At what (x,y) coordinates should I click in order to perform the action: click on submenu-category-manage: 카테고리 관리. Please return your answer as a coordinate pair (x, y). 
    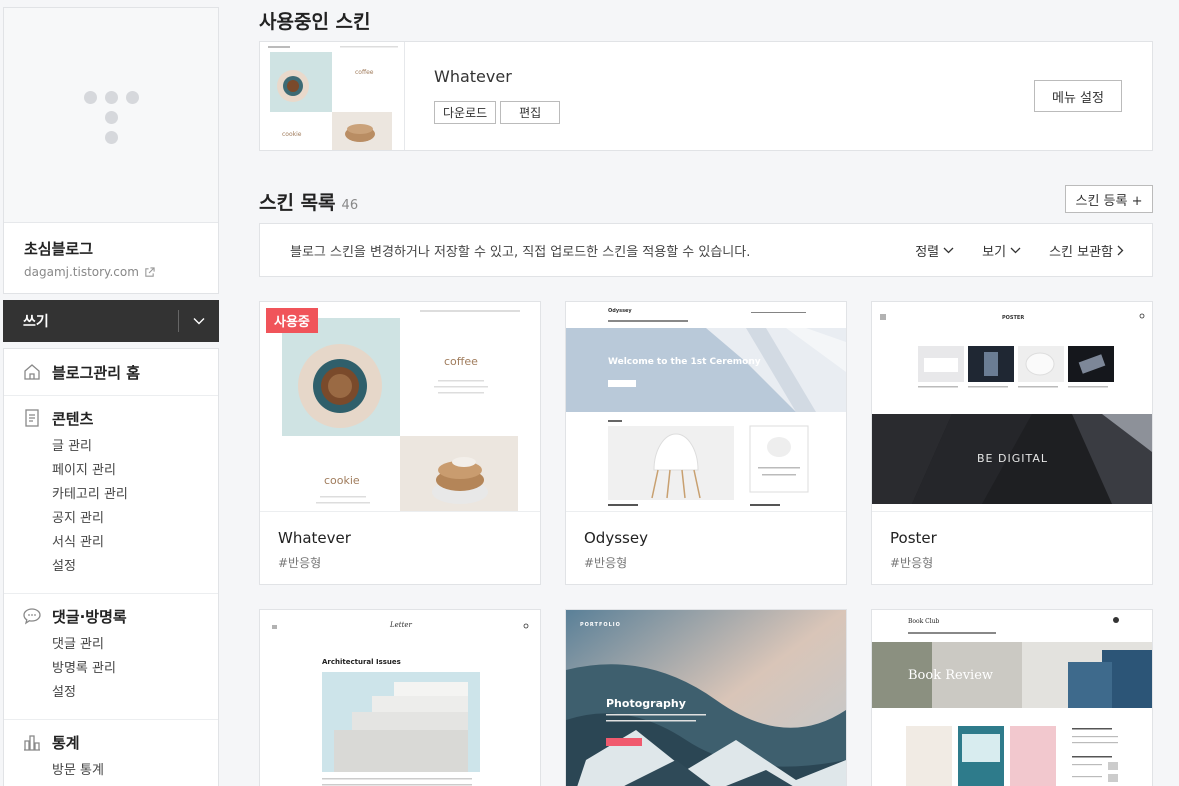
    Looking at the image, I should click on (135, 495).